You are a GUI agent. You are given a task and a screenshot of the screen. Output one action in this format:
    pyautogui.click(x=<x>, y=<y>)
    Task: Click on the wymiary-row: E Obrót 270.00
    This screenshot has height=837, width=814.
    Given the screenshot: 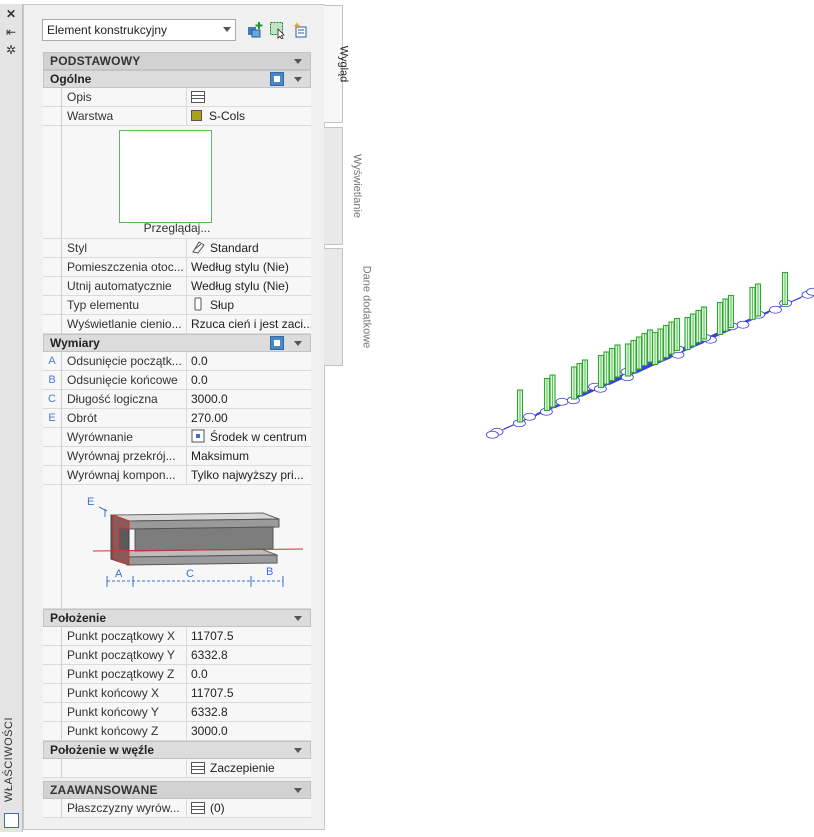 What is the action you would take?
    pyautogui.click(x=177, y=418)
    